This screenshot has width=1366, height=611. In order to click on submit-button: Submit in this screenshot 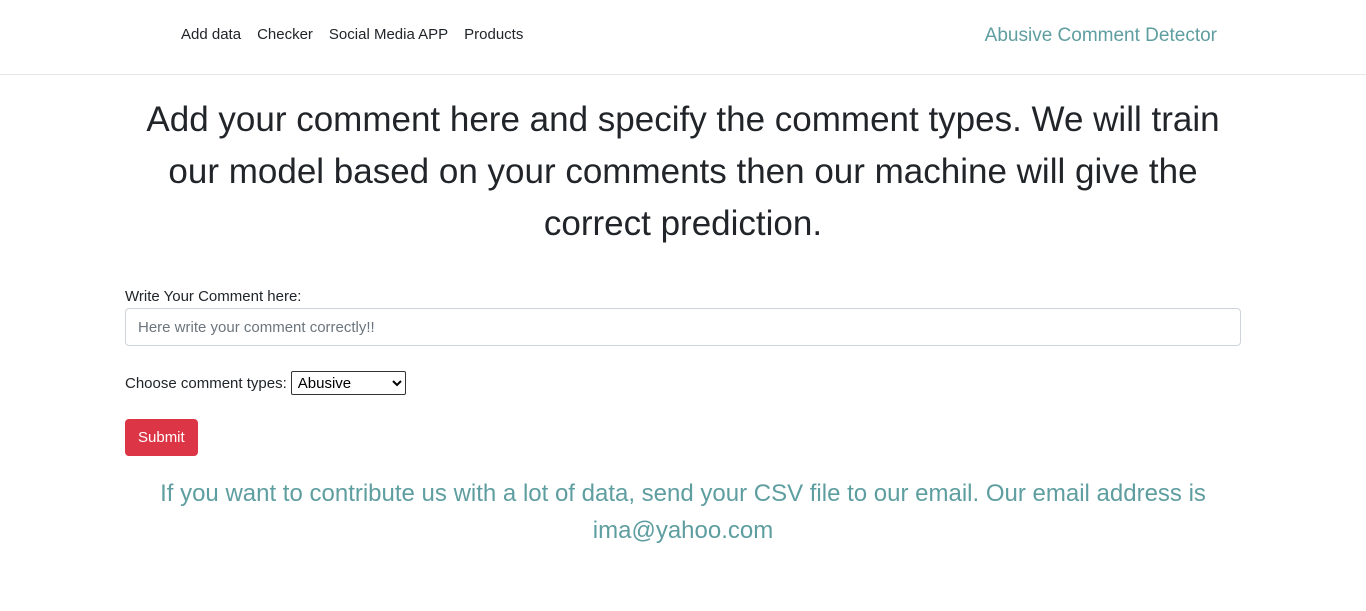, I will do `click(161, 437)`.